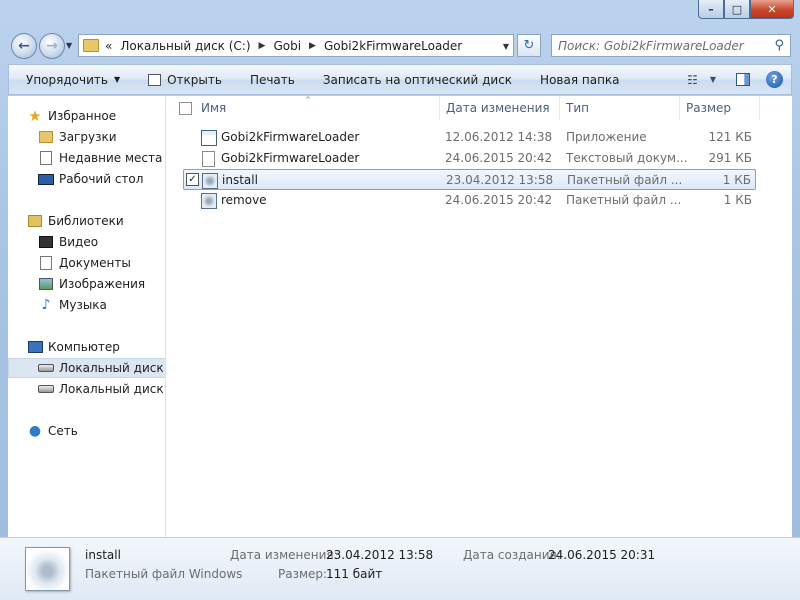 The width and height of the screenshot is (800, 600). Describe the element at coordinates (117, 79) in the screenshot. I see `chevron-down-icon: ▼` at that location.